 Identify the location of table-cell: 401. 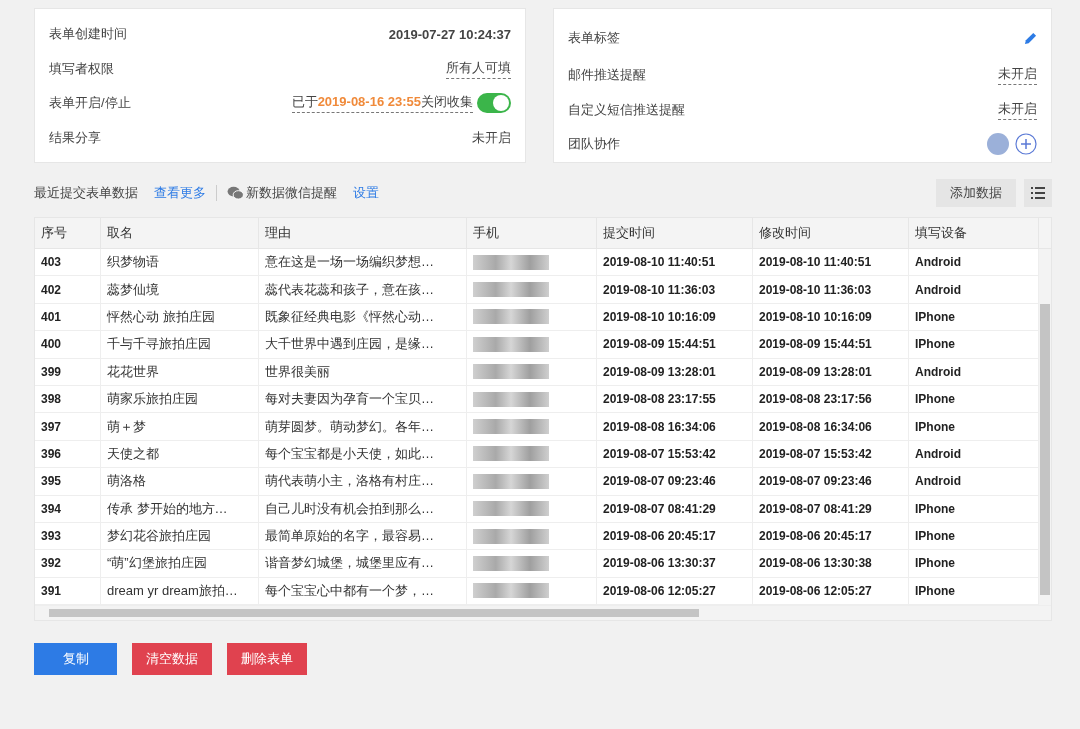
(68, 317).